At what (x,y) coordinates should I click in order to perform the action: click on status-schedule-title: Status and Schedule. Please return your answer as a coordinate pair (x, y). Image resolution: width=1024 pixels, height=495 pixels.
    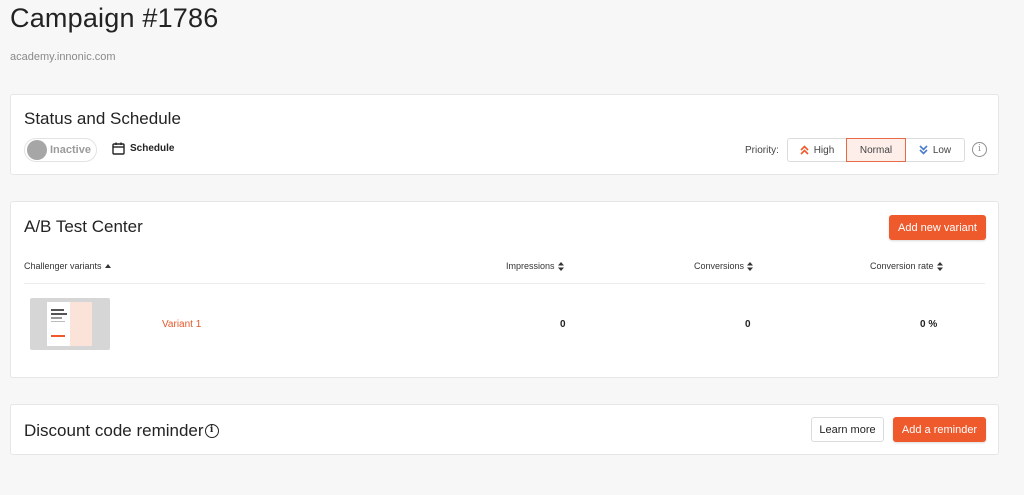
    Looking at the image, I should click on (102, 118).